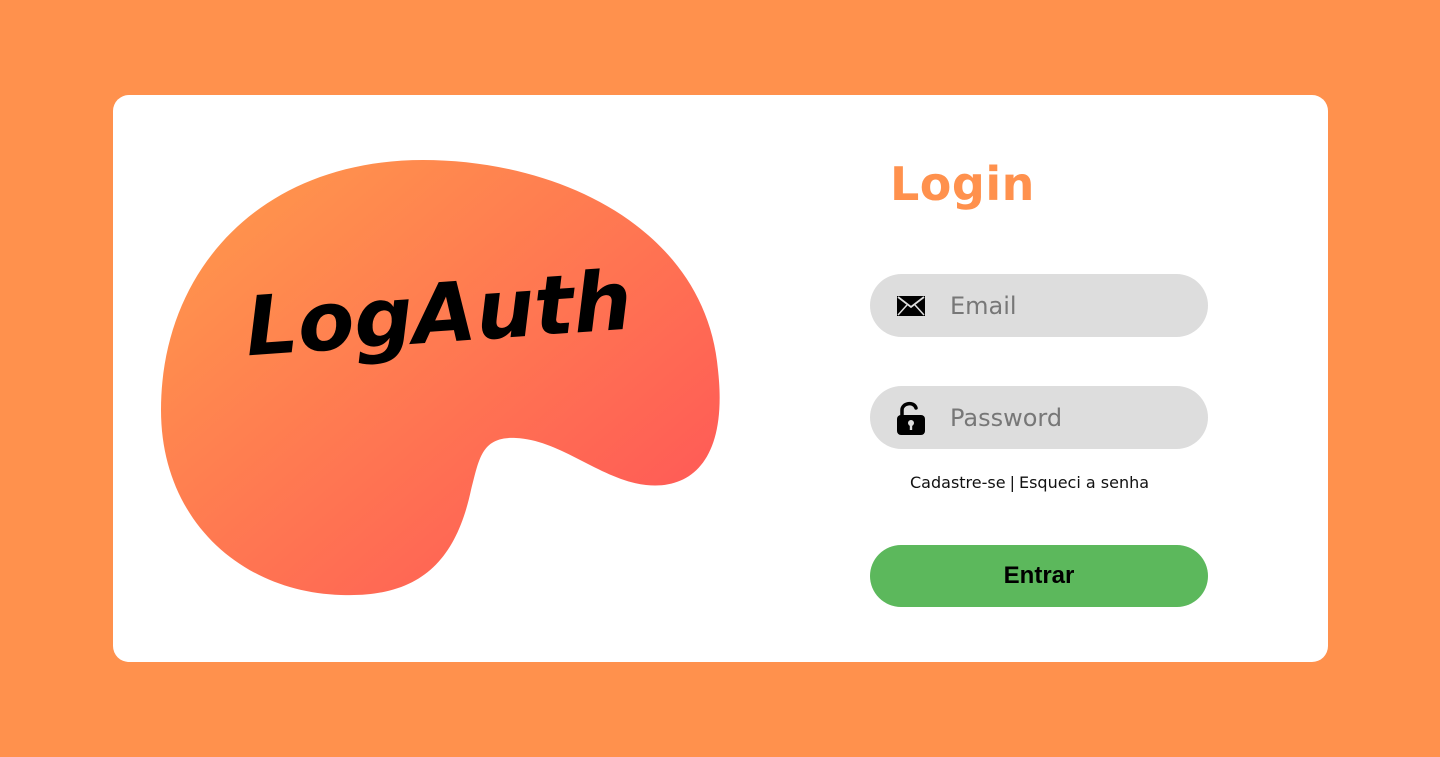 The image size is (1440, 757). What do you see at coordinates (1070, 305) in the screenshot?
I see `email-input` at bounding box center [1070, 305].